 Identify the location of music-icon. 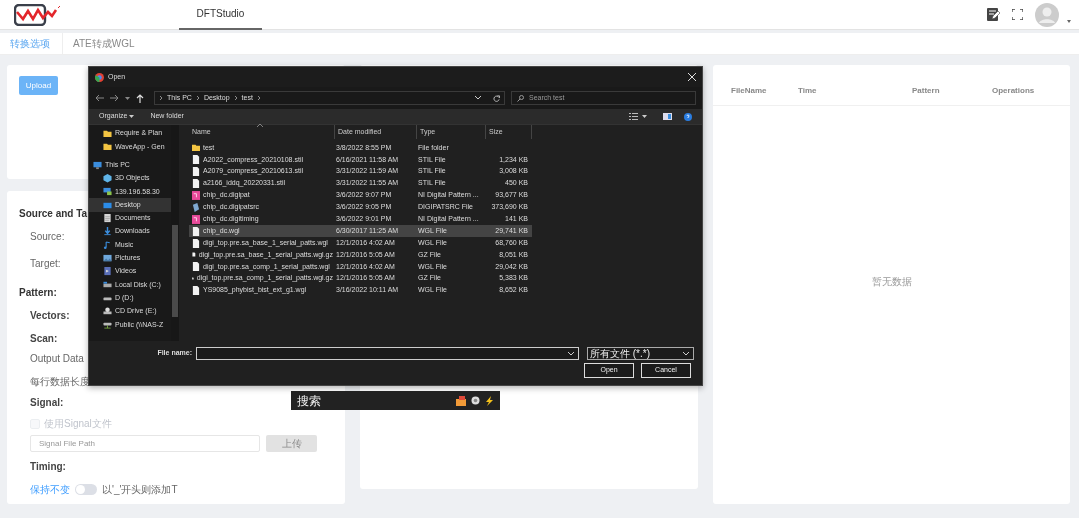
(107, 245).